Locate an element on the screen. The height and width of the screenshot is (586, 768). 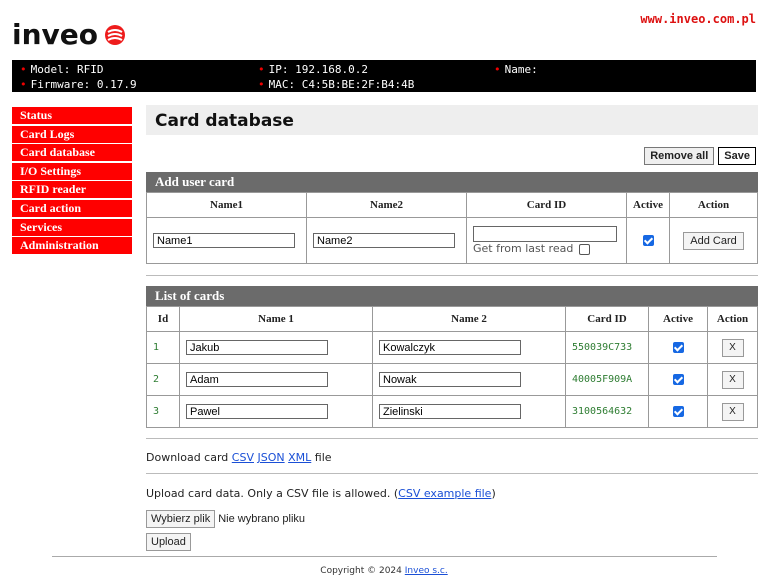
footer: Copyright © 2024 Inveo s.c. is located at coordinates (384, 571).